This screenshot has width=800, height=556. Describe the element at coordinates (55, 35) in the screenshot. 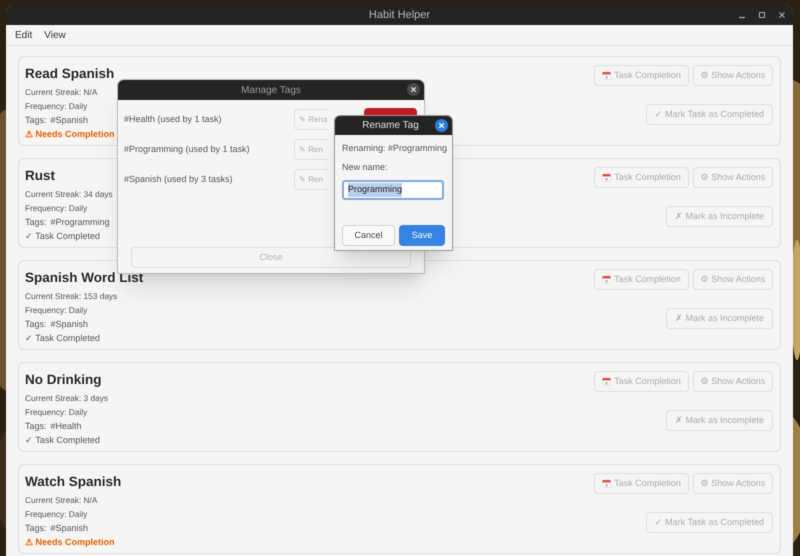

I see `menu-item: View` at that location.